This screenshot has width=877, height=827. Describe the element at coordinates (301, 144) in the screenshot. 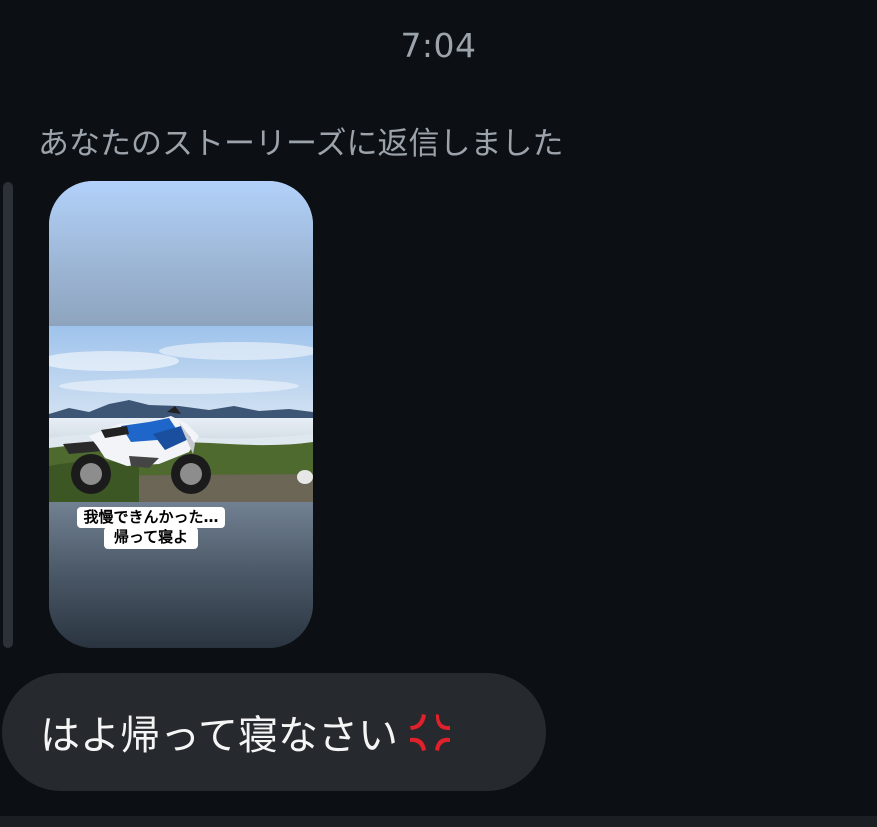

I see `story-reply-label: あなたのストーリーズに返信しました` at that location.